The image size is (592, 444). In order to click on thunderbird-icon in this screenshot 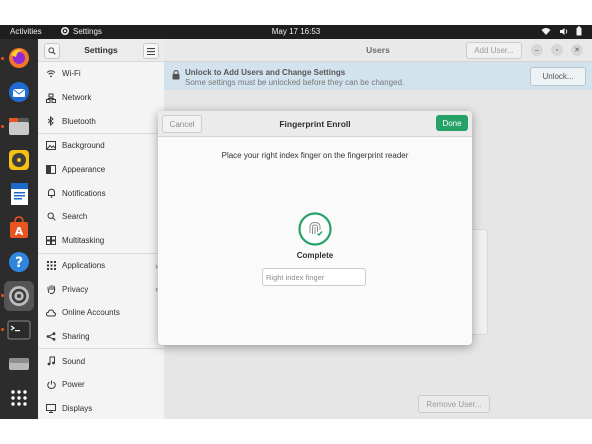, I will do `click(19, 92)`.